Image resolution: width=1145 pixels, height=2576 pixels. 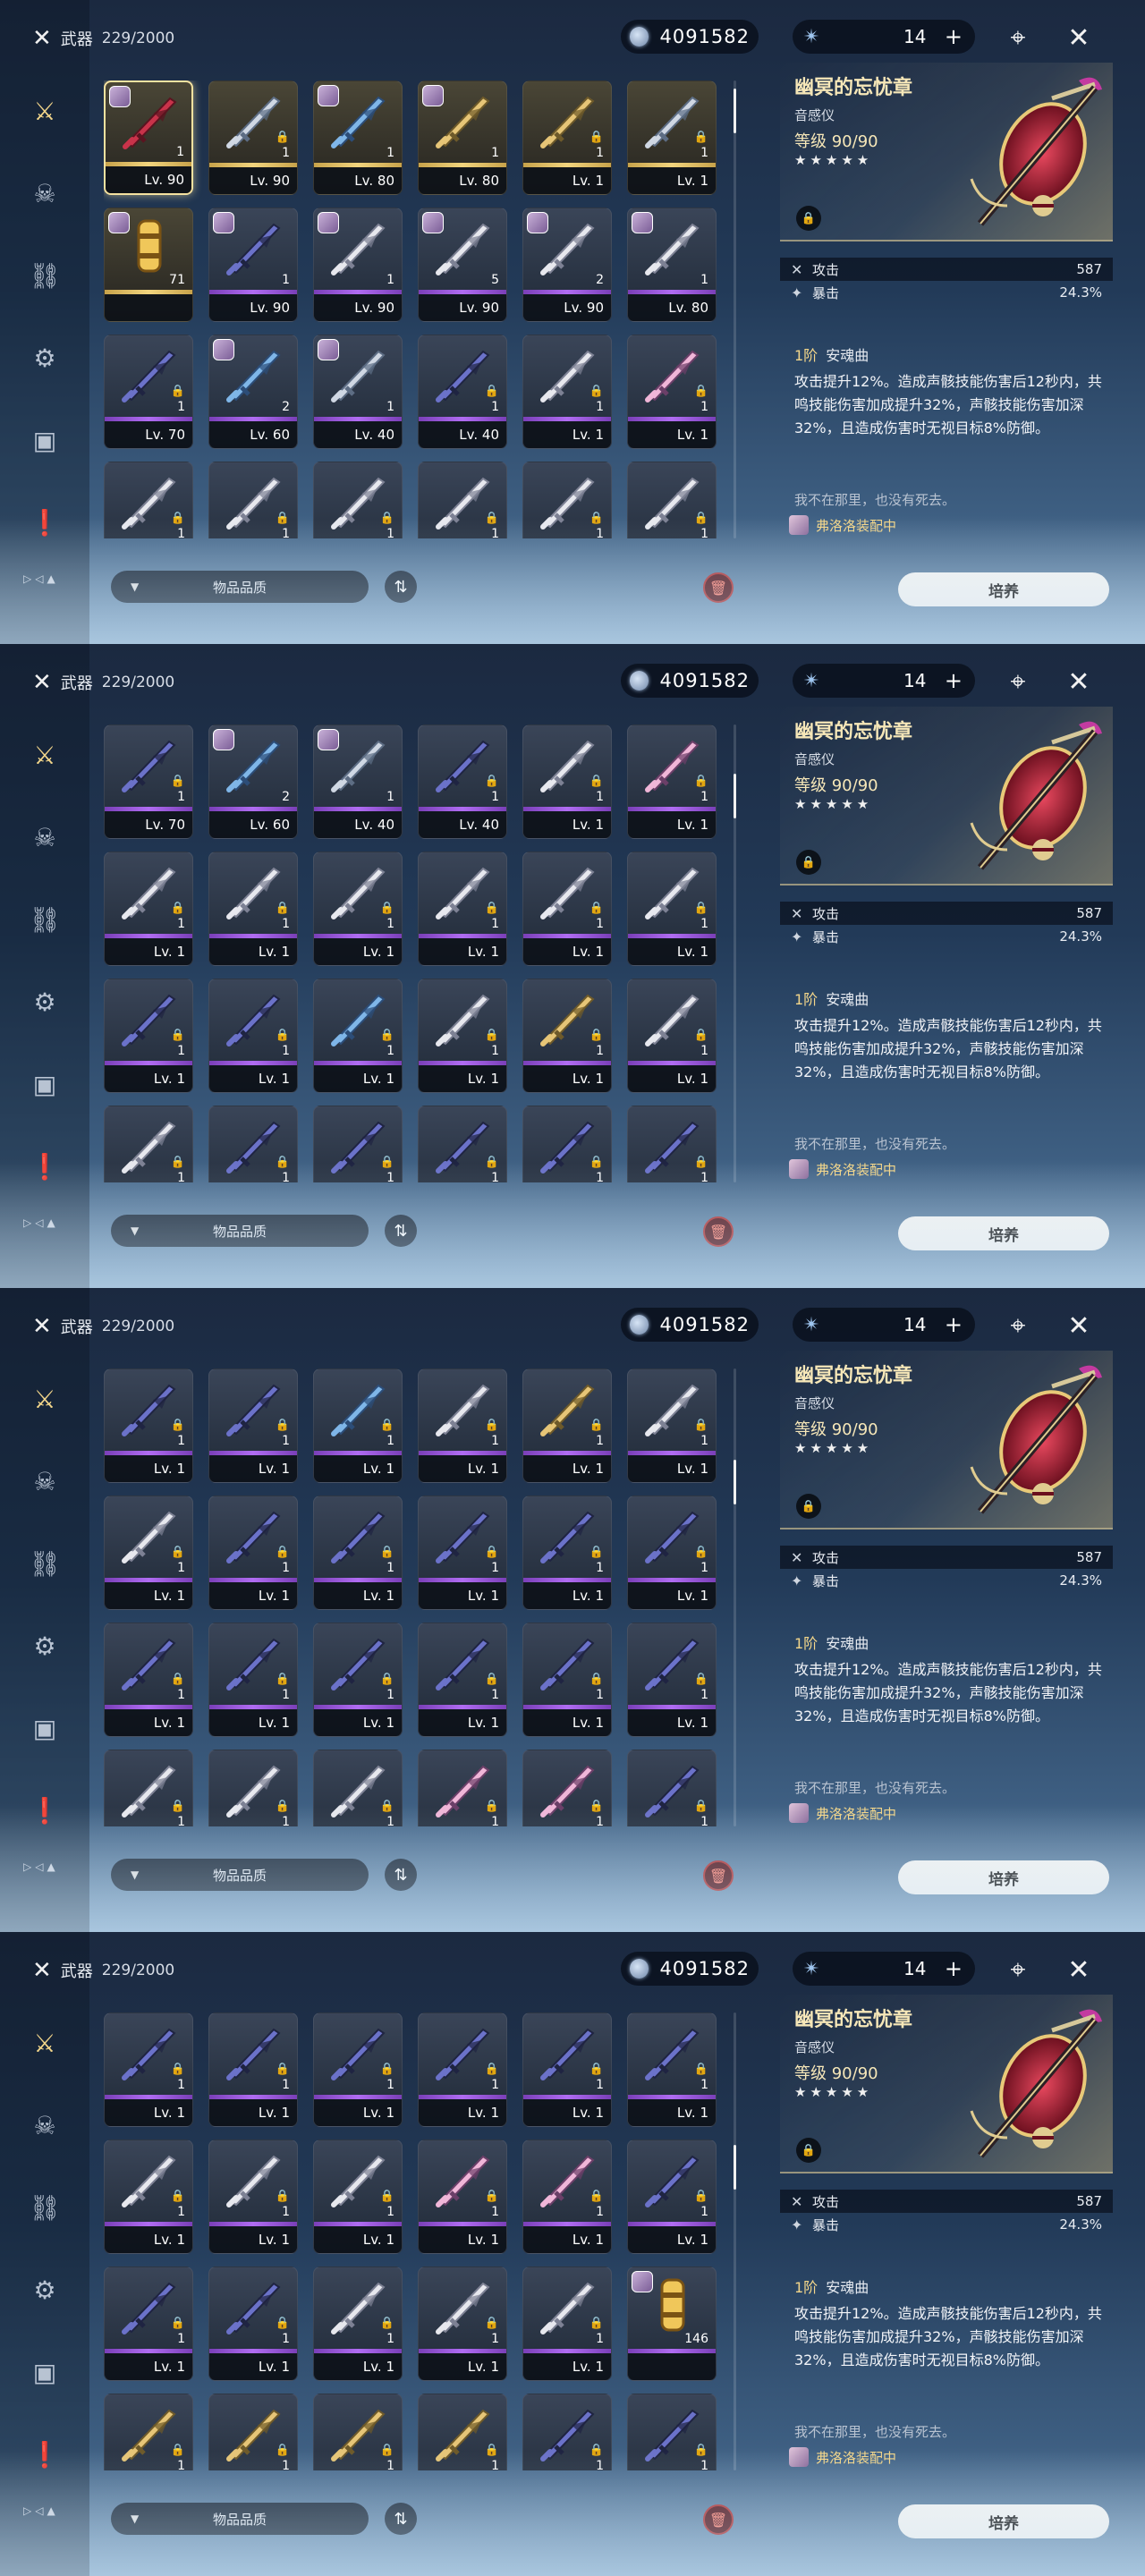 I want to click on weapon-slot: 1 Lv. 80, so click(x=358, y=137).